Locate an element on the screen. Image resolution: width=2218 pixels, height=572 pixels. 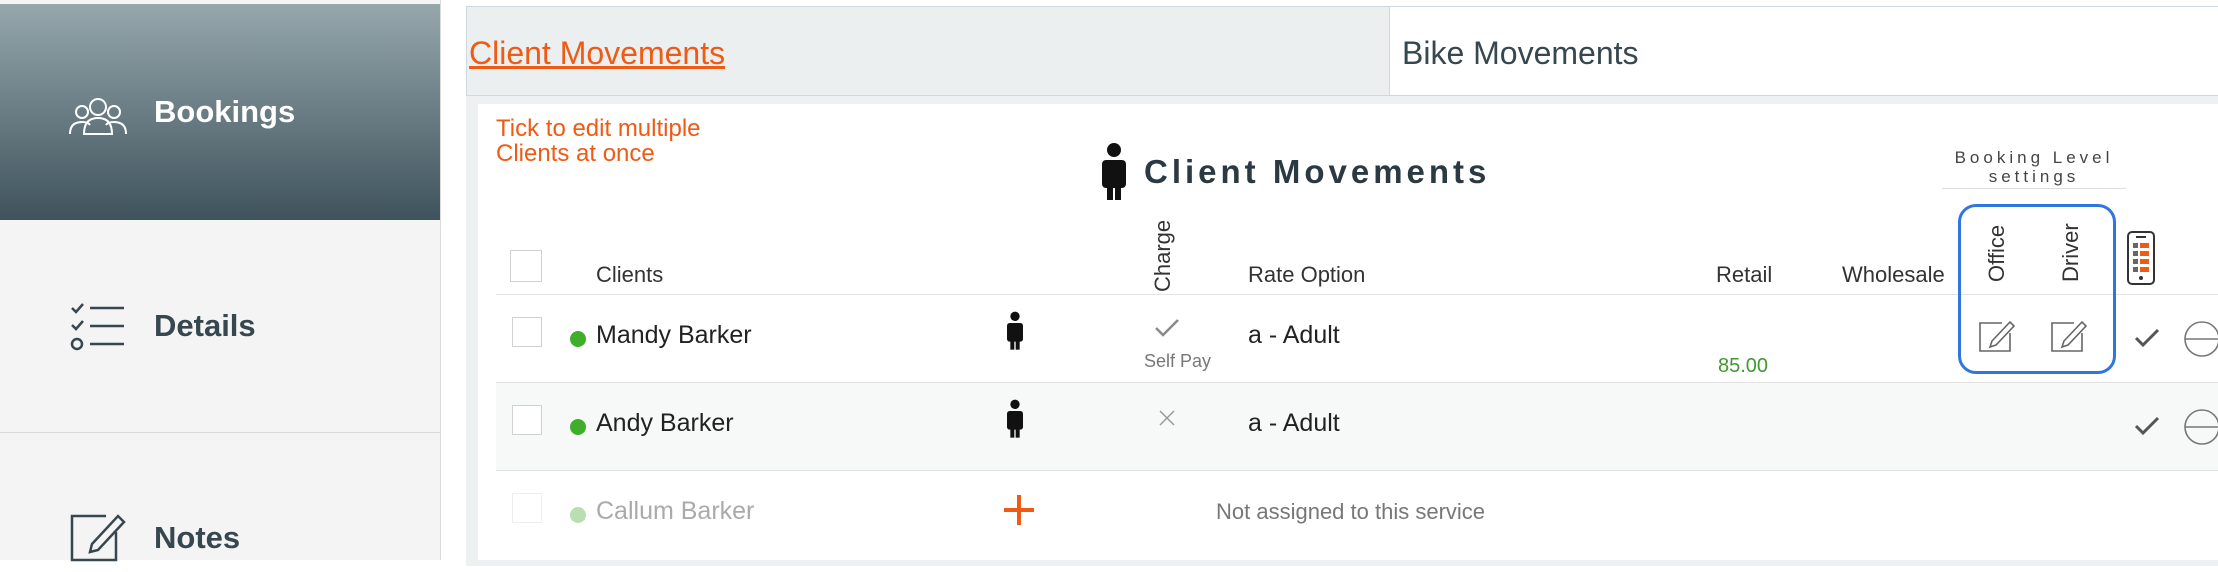
wholesale-header: Wholesale is located at coordinates (1893, 274).